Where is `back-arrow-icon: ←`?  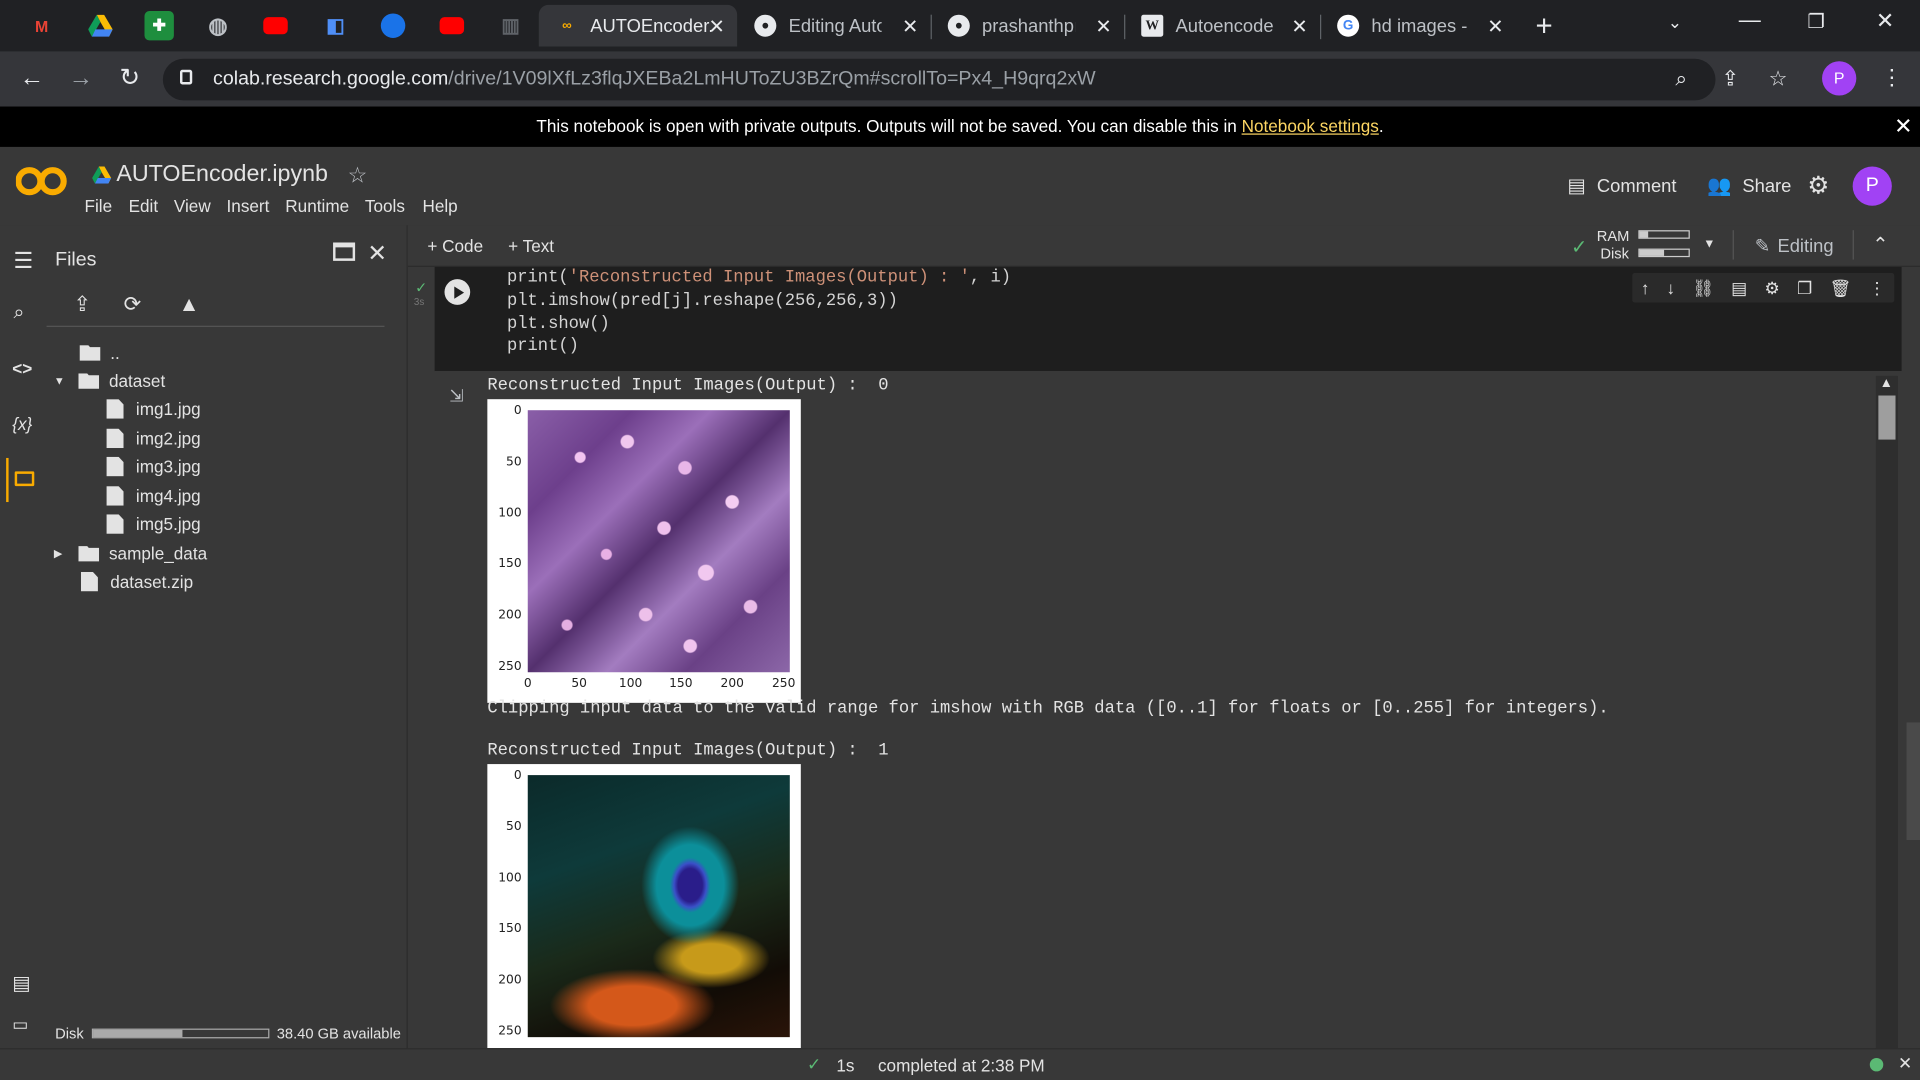 back-arrow-icon: ← is located at coordinates (31, 78).